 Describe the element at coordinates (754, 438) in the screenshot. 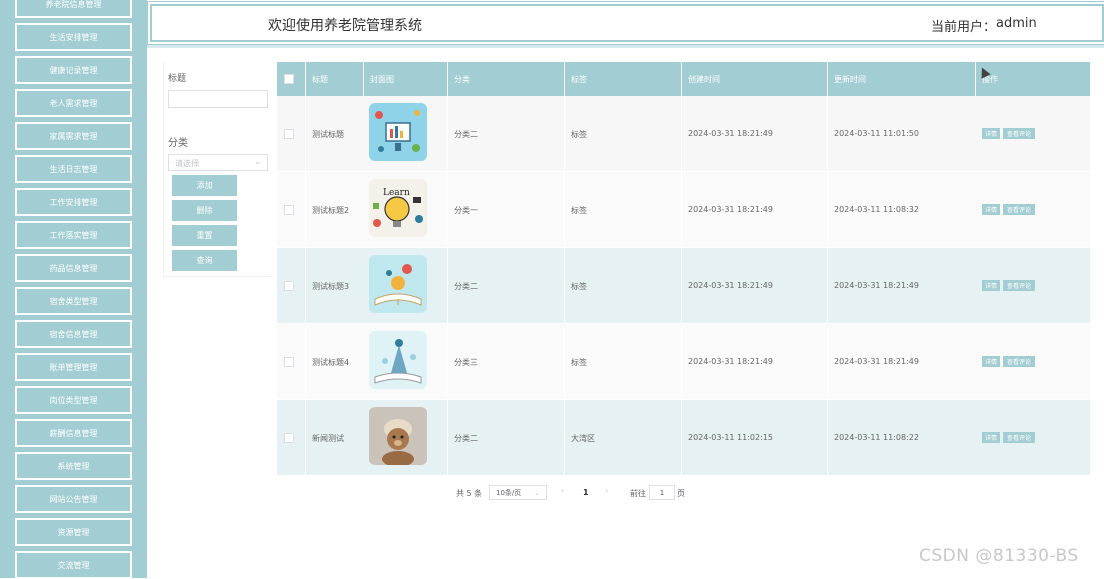

I see `cell-created: 2024-03-11 11:02:15` at that location.